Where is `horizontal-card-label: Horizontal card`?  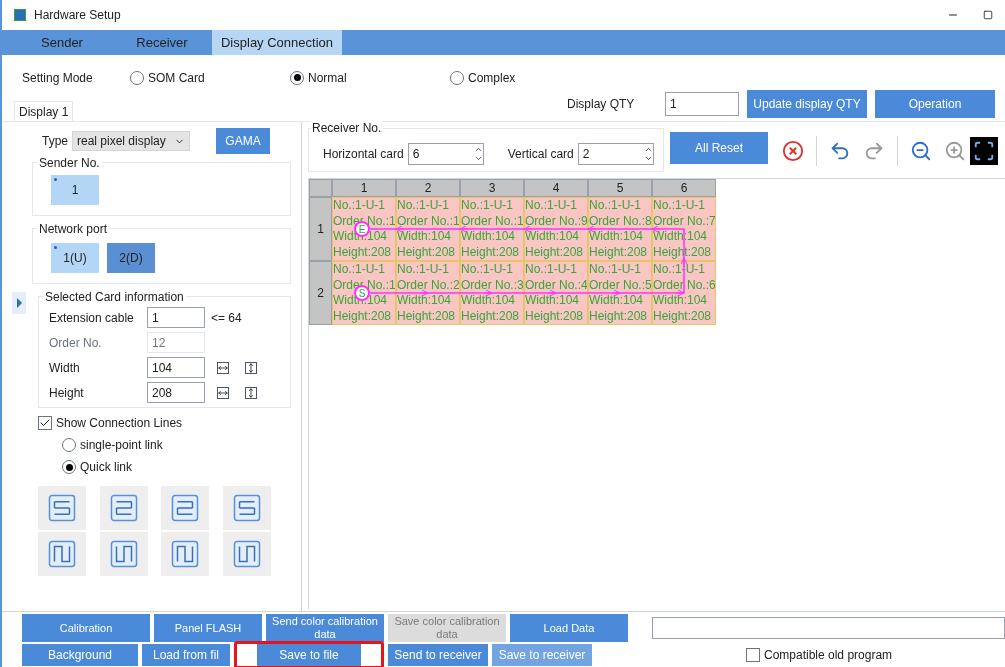
horizontal-card-label: Horizontal card is located at coordinates (363, 154).